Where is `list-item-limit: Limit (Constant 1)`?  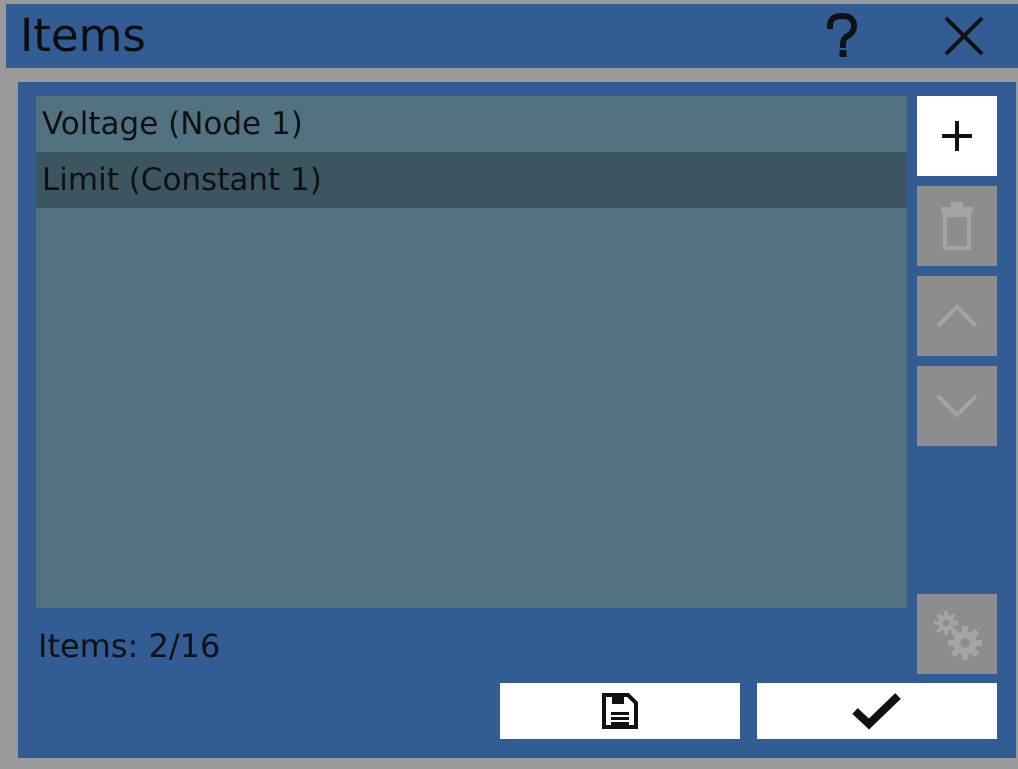
list-item-limit: Limit (Constant 1) is located at coordinates (471, 180).